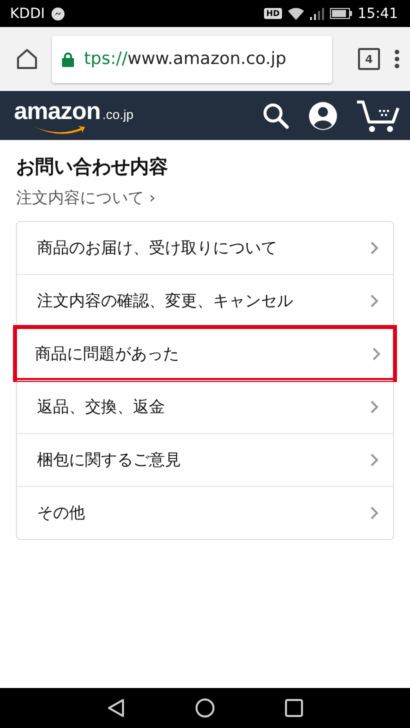 The image size is (410, 728). I want to click on battery-icon, so click(341, 13).